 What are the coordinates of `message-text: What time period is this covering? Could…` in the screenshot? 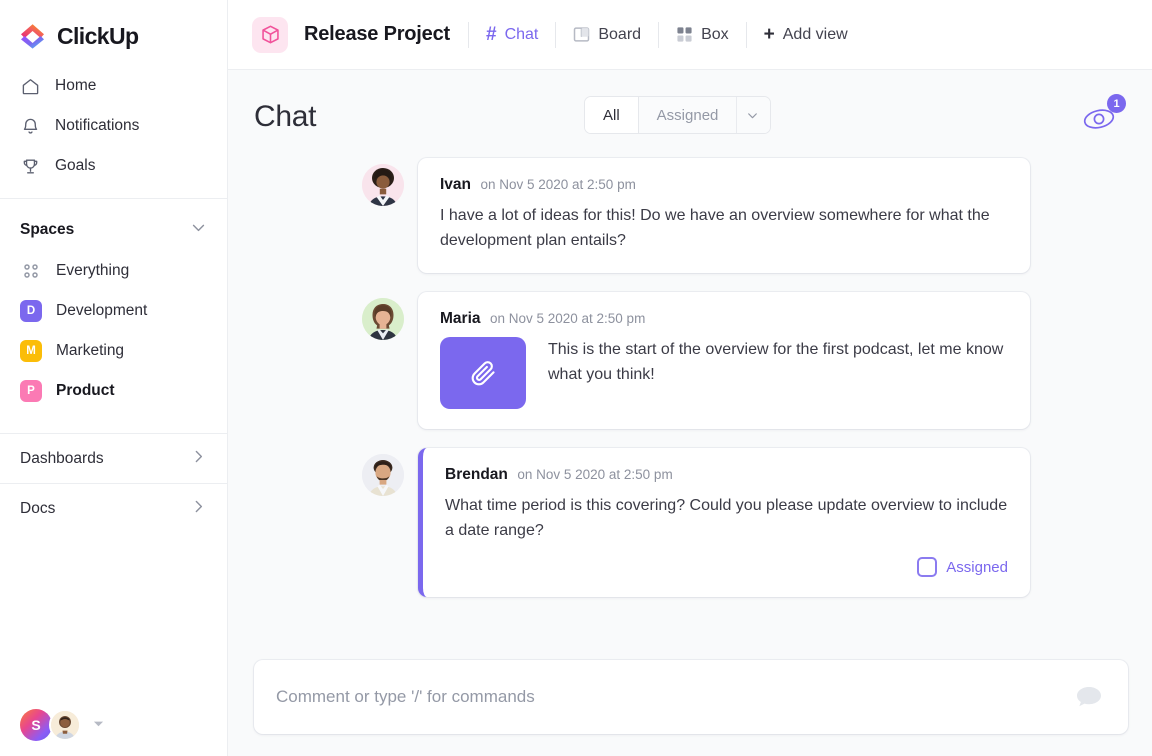 It's located at (726, 518).